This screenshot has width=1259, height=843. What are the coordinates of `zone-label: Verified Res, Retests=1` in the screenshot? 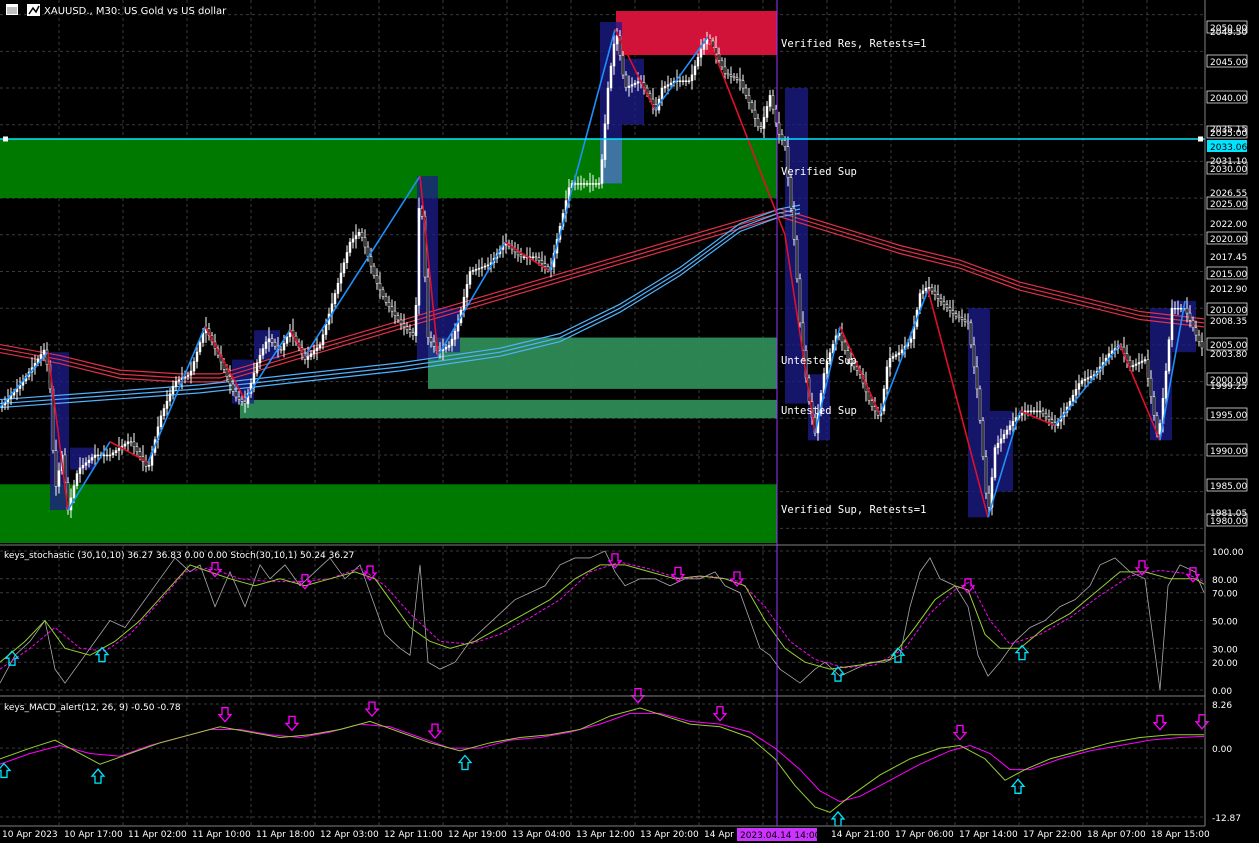 It's located at (853, 44).